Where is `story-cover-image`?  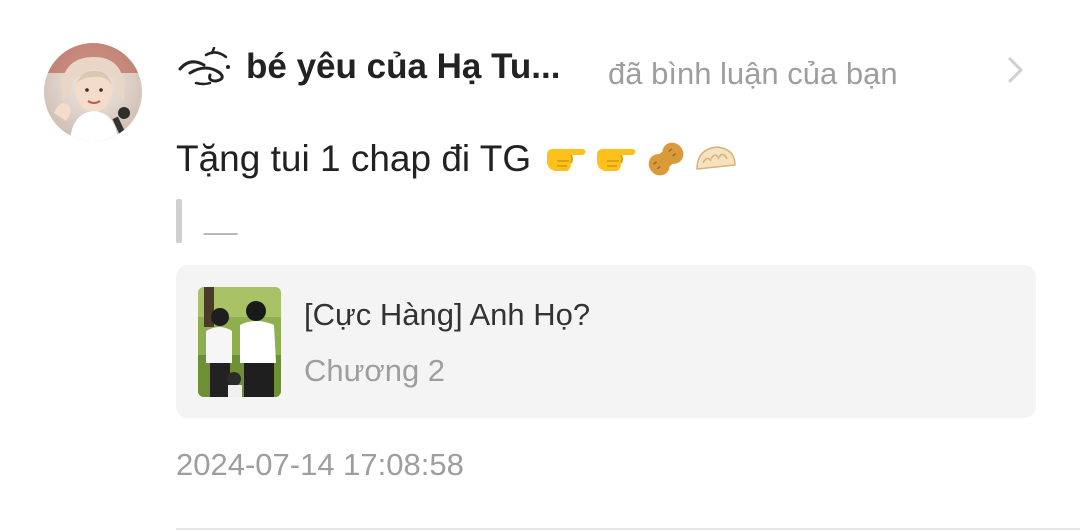
story-cover-image is located at coordinates (239, 342).